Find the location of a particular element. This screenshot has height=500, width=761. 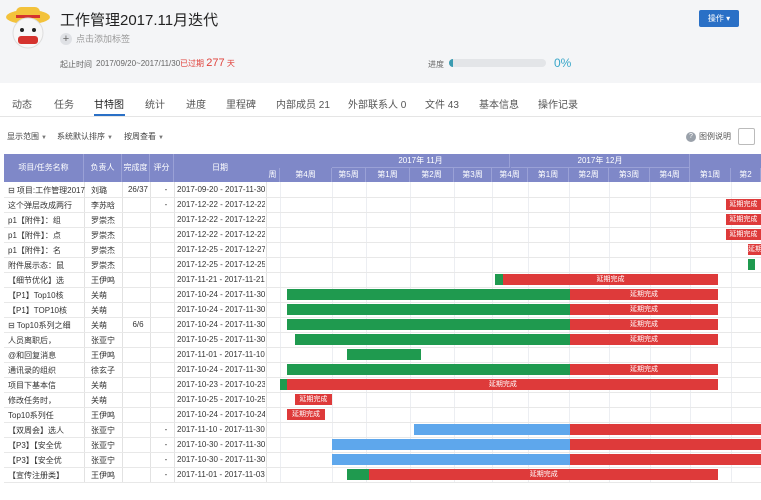

row-done: 6/6 is located at coordinates (138, 324).